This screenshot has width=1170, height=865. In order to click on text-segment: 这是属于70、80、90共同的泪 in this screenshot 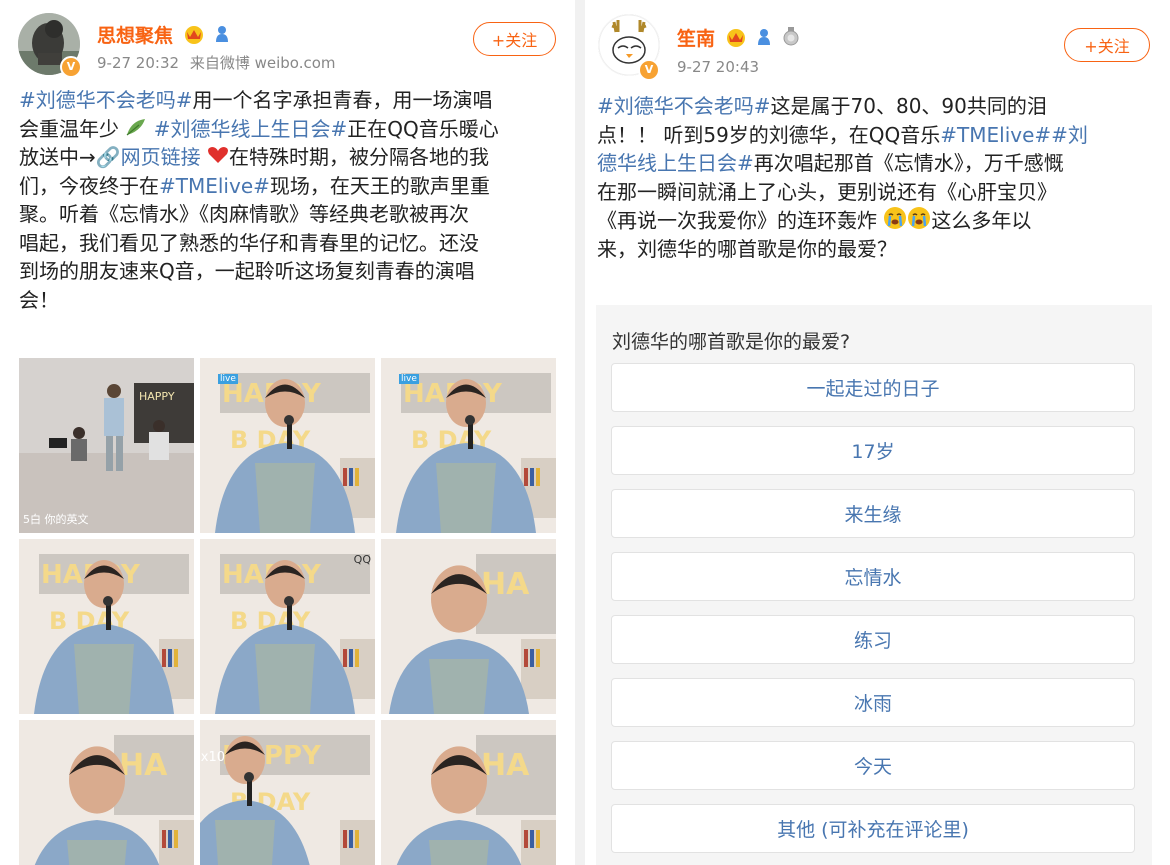, I will do `click(908, 106)`.